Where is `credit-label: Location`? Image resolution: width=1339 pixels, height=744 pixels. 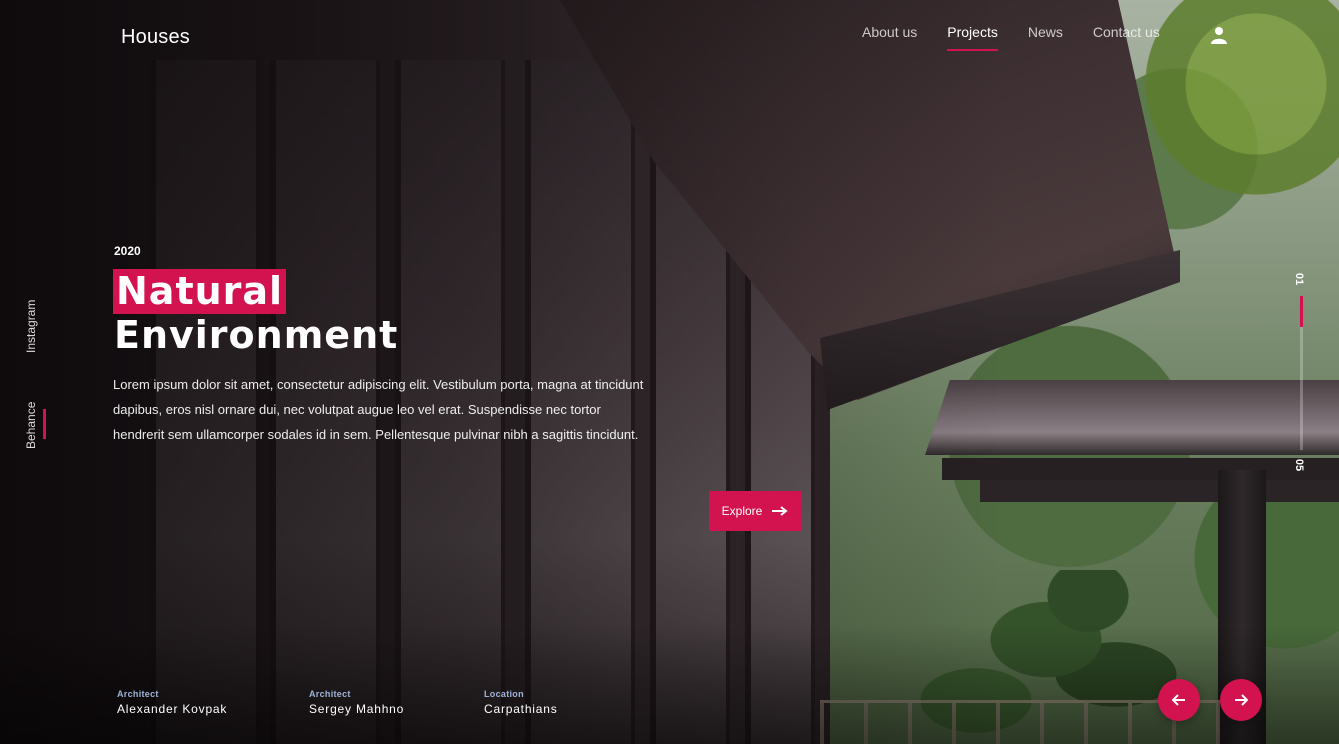
credit-label: Location is located at coordinates (504, 694).